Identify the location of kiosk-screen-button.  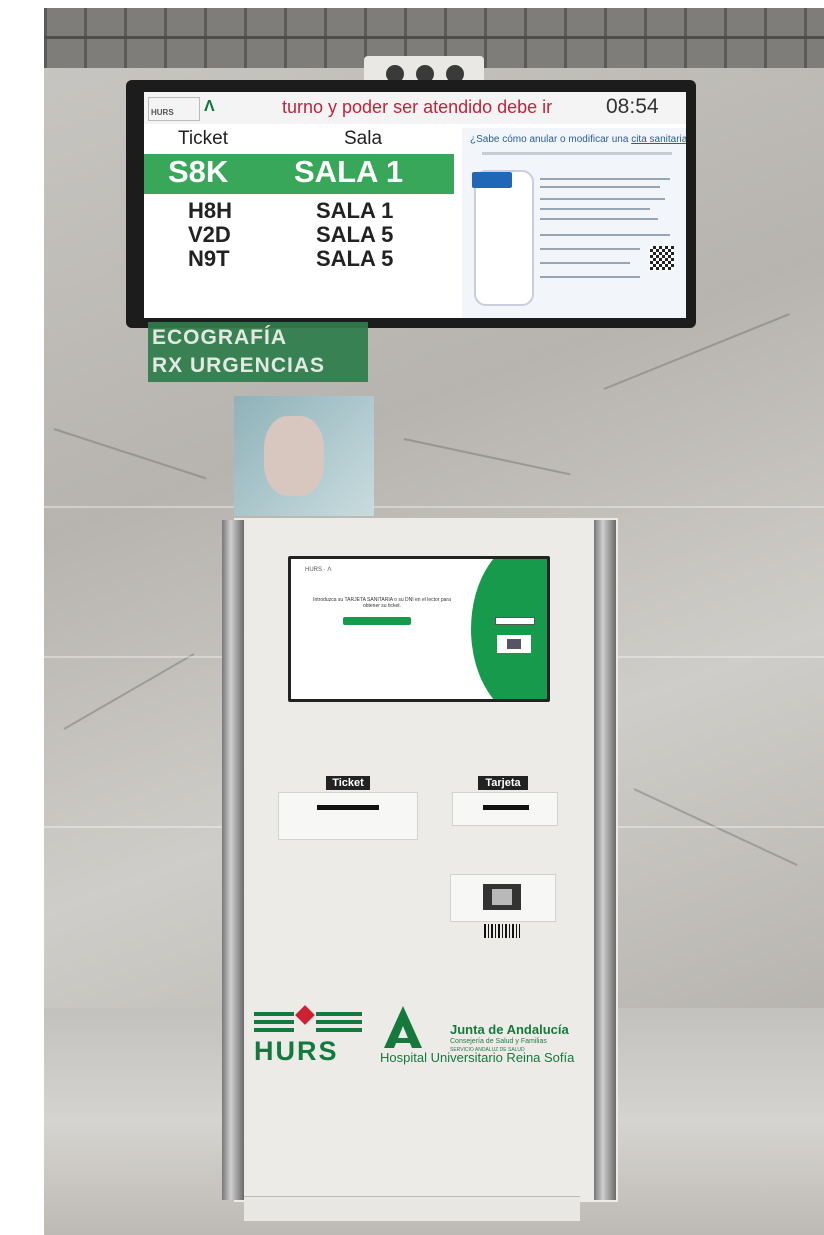
(377, 621).